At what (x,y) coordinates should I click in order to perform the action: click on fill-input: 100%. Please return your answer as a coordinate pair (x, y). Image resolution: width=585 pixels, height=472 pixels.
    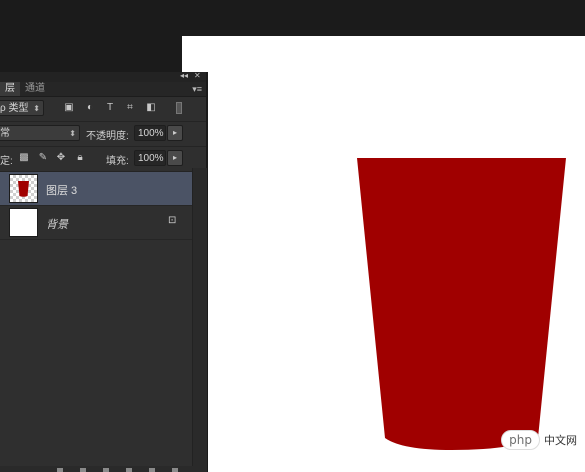
    Looking at the image, I should click on (150, 158).